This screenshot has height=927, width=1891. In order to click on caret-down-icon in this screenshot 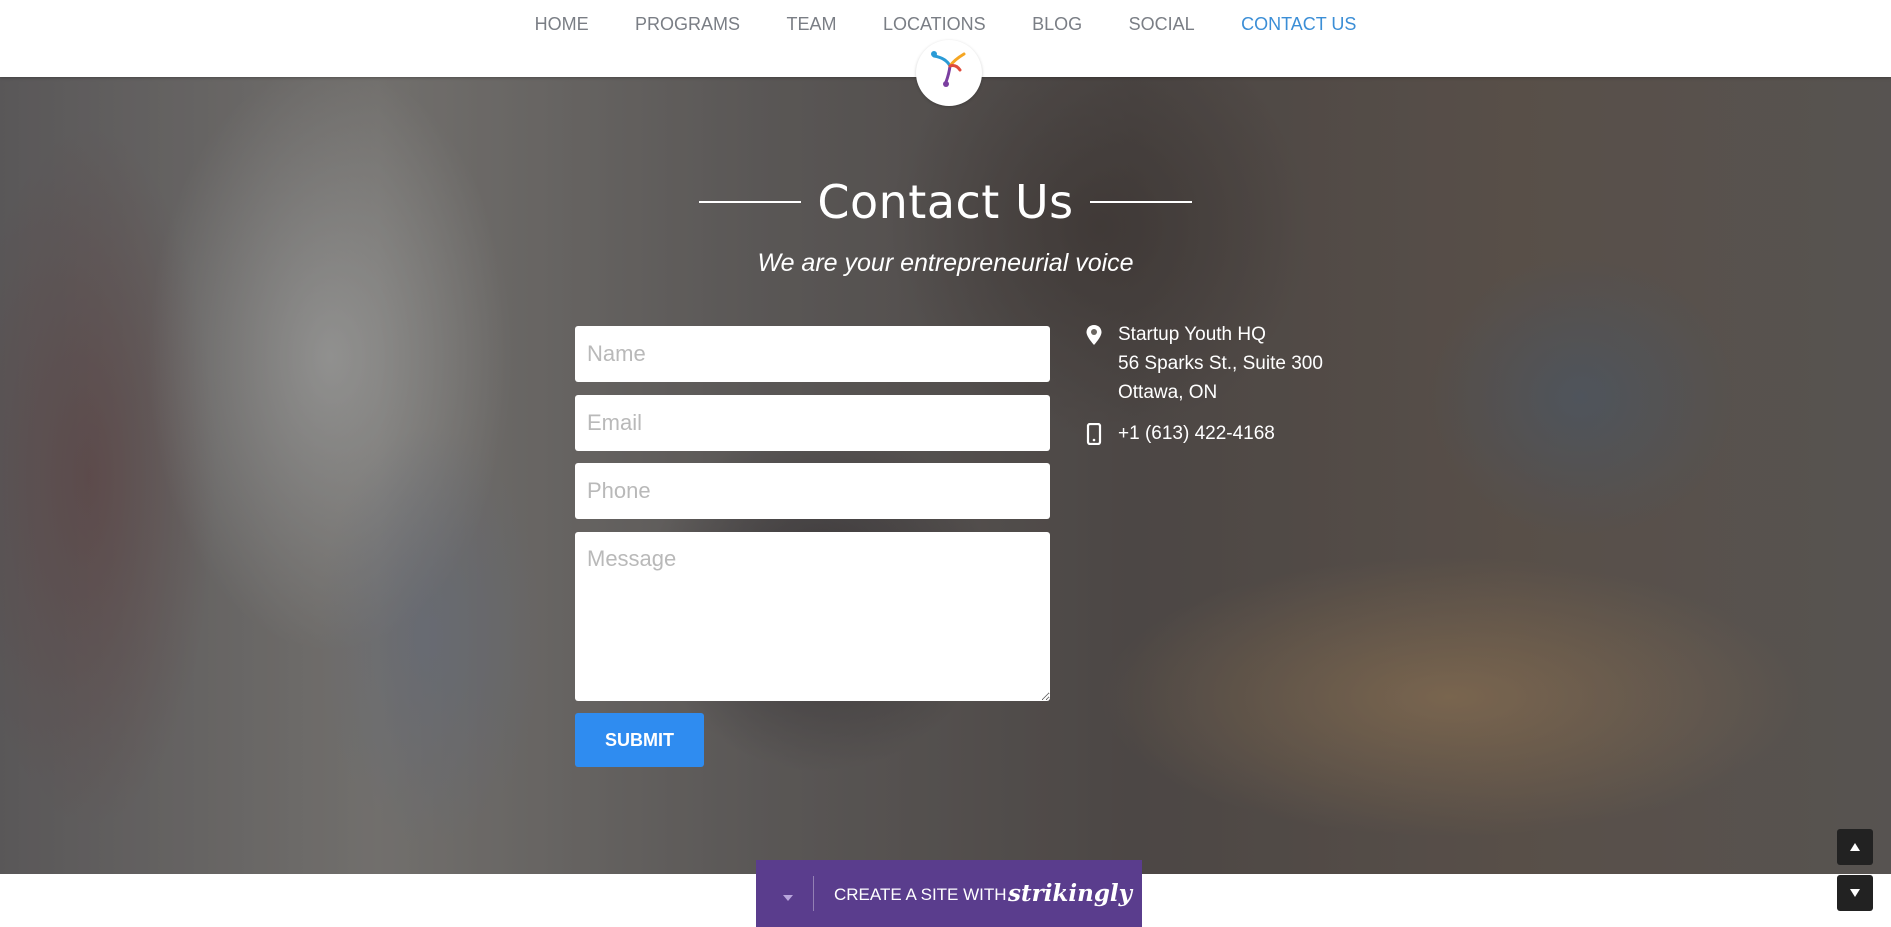, I will do `click(1855, 893)`.